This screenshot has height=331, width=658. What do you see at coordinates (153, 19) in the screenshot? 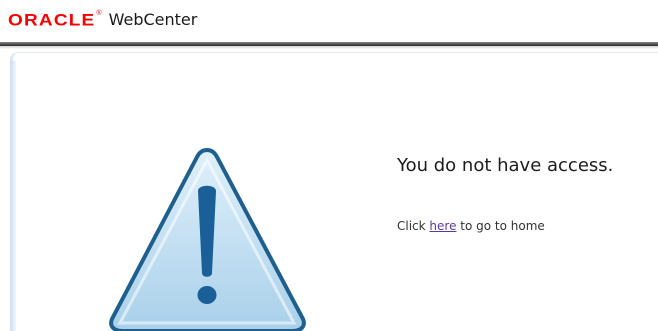
I see `product-name: WebCenter` at bounding box center [153, 19].